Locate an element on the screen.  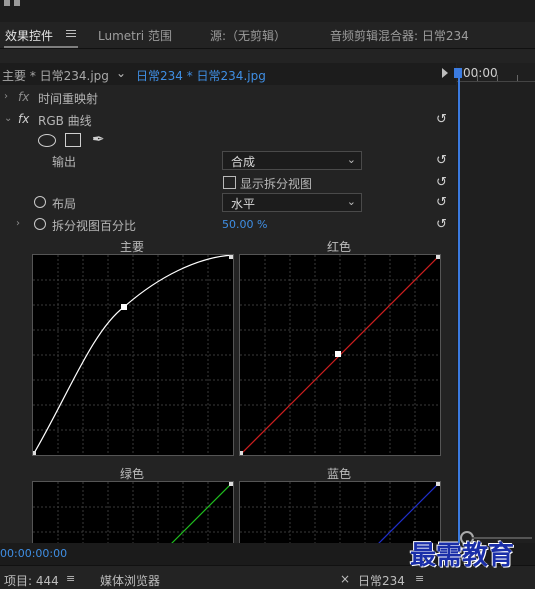
playhead-handle is located at coordinates (458, 73).